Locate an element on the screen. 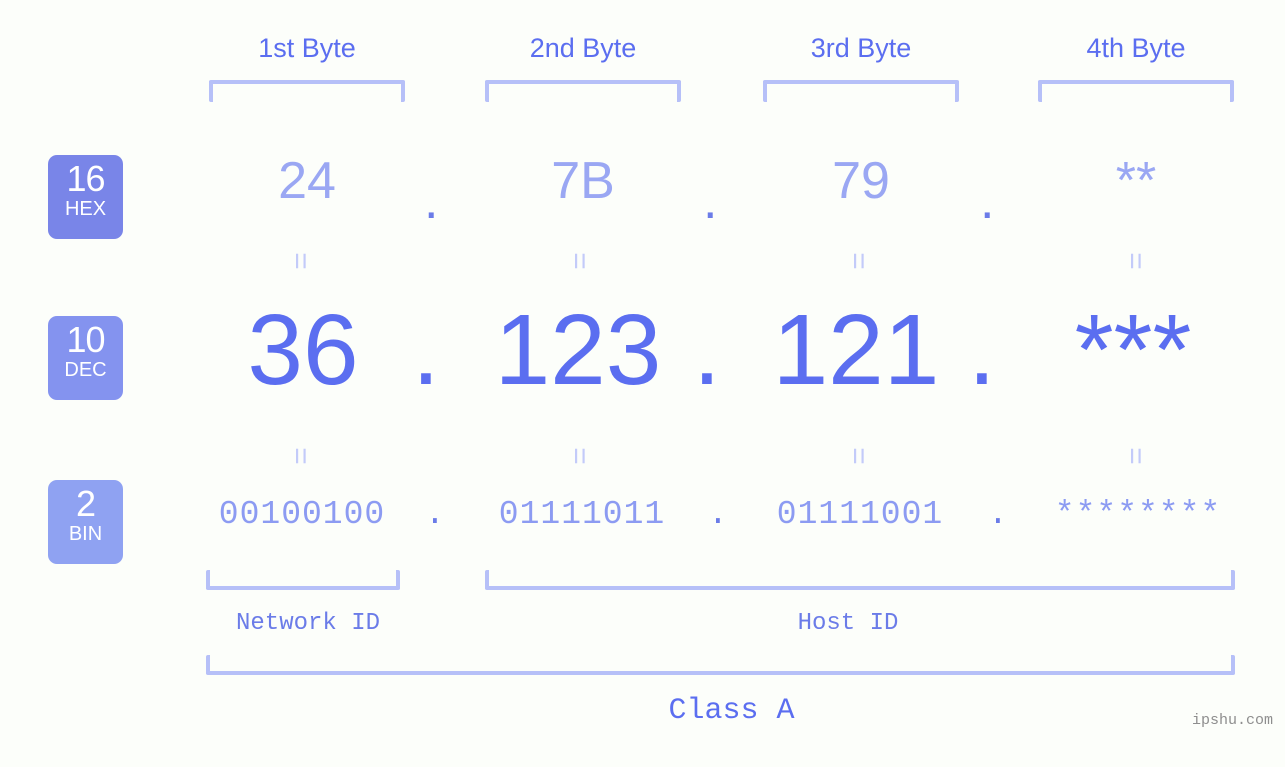 This screenshot has width=1285, height=767. base-badge-hex-number: 16 is located at coordinates (85, 178).